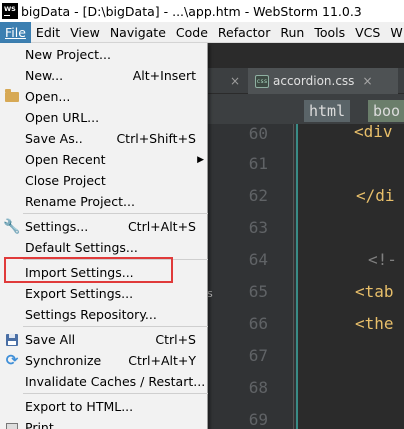  What do you see at coordinates (258, 227) in the screenshot?
I see `line-number: 63` at bounding box center [258, 227].